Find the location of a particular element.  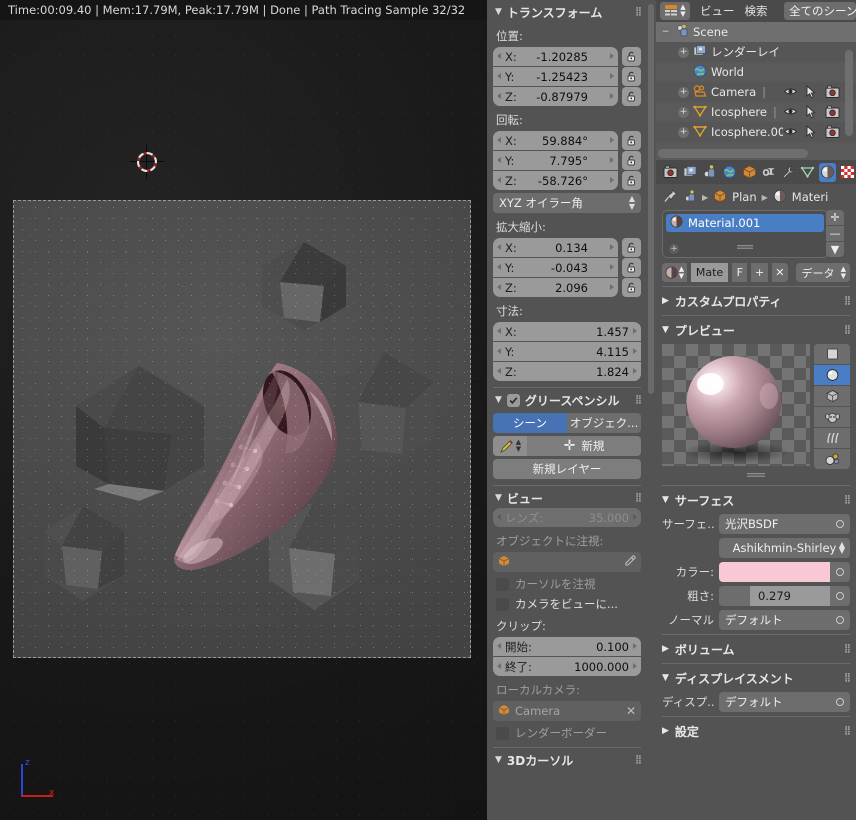

camera-to-view-checkbox is located at coordinates (502, 604).